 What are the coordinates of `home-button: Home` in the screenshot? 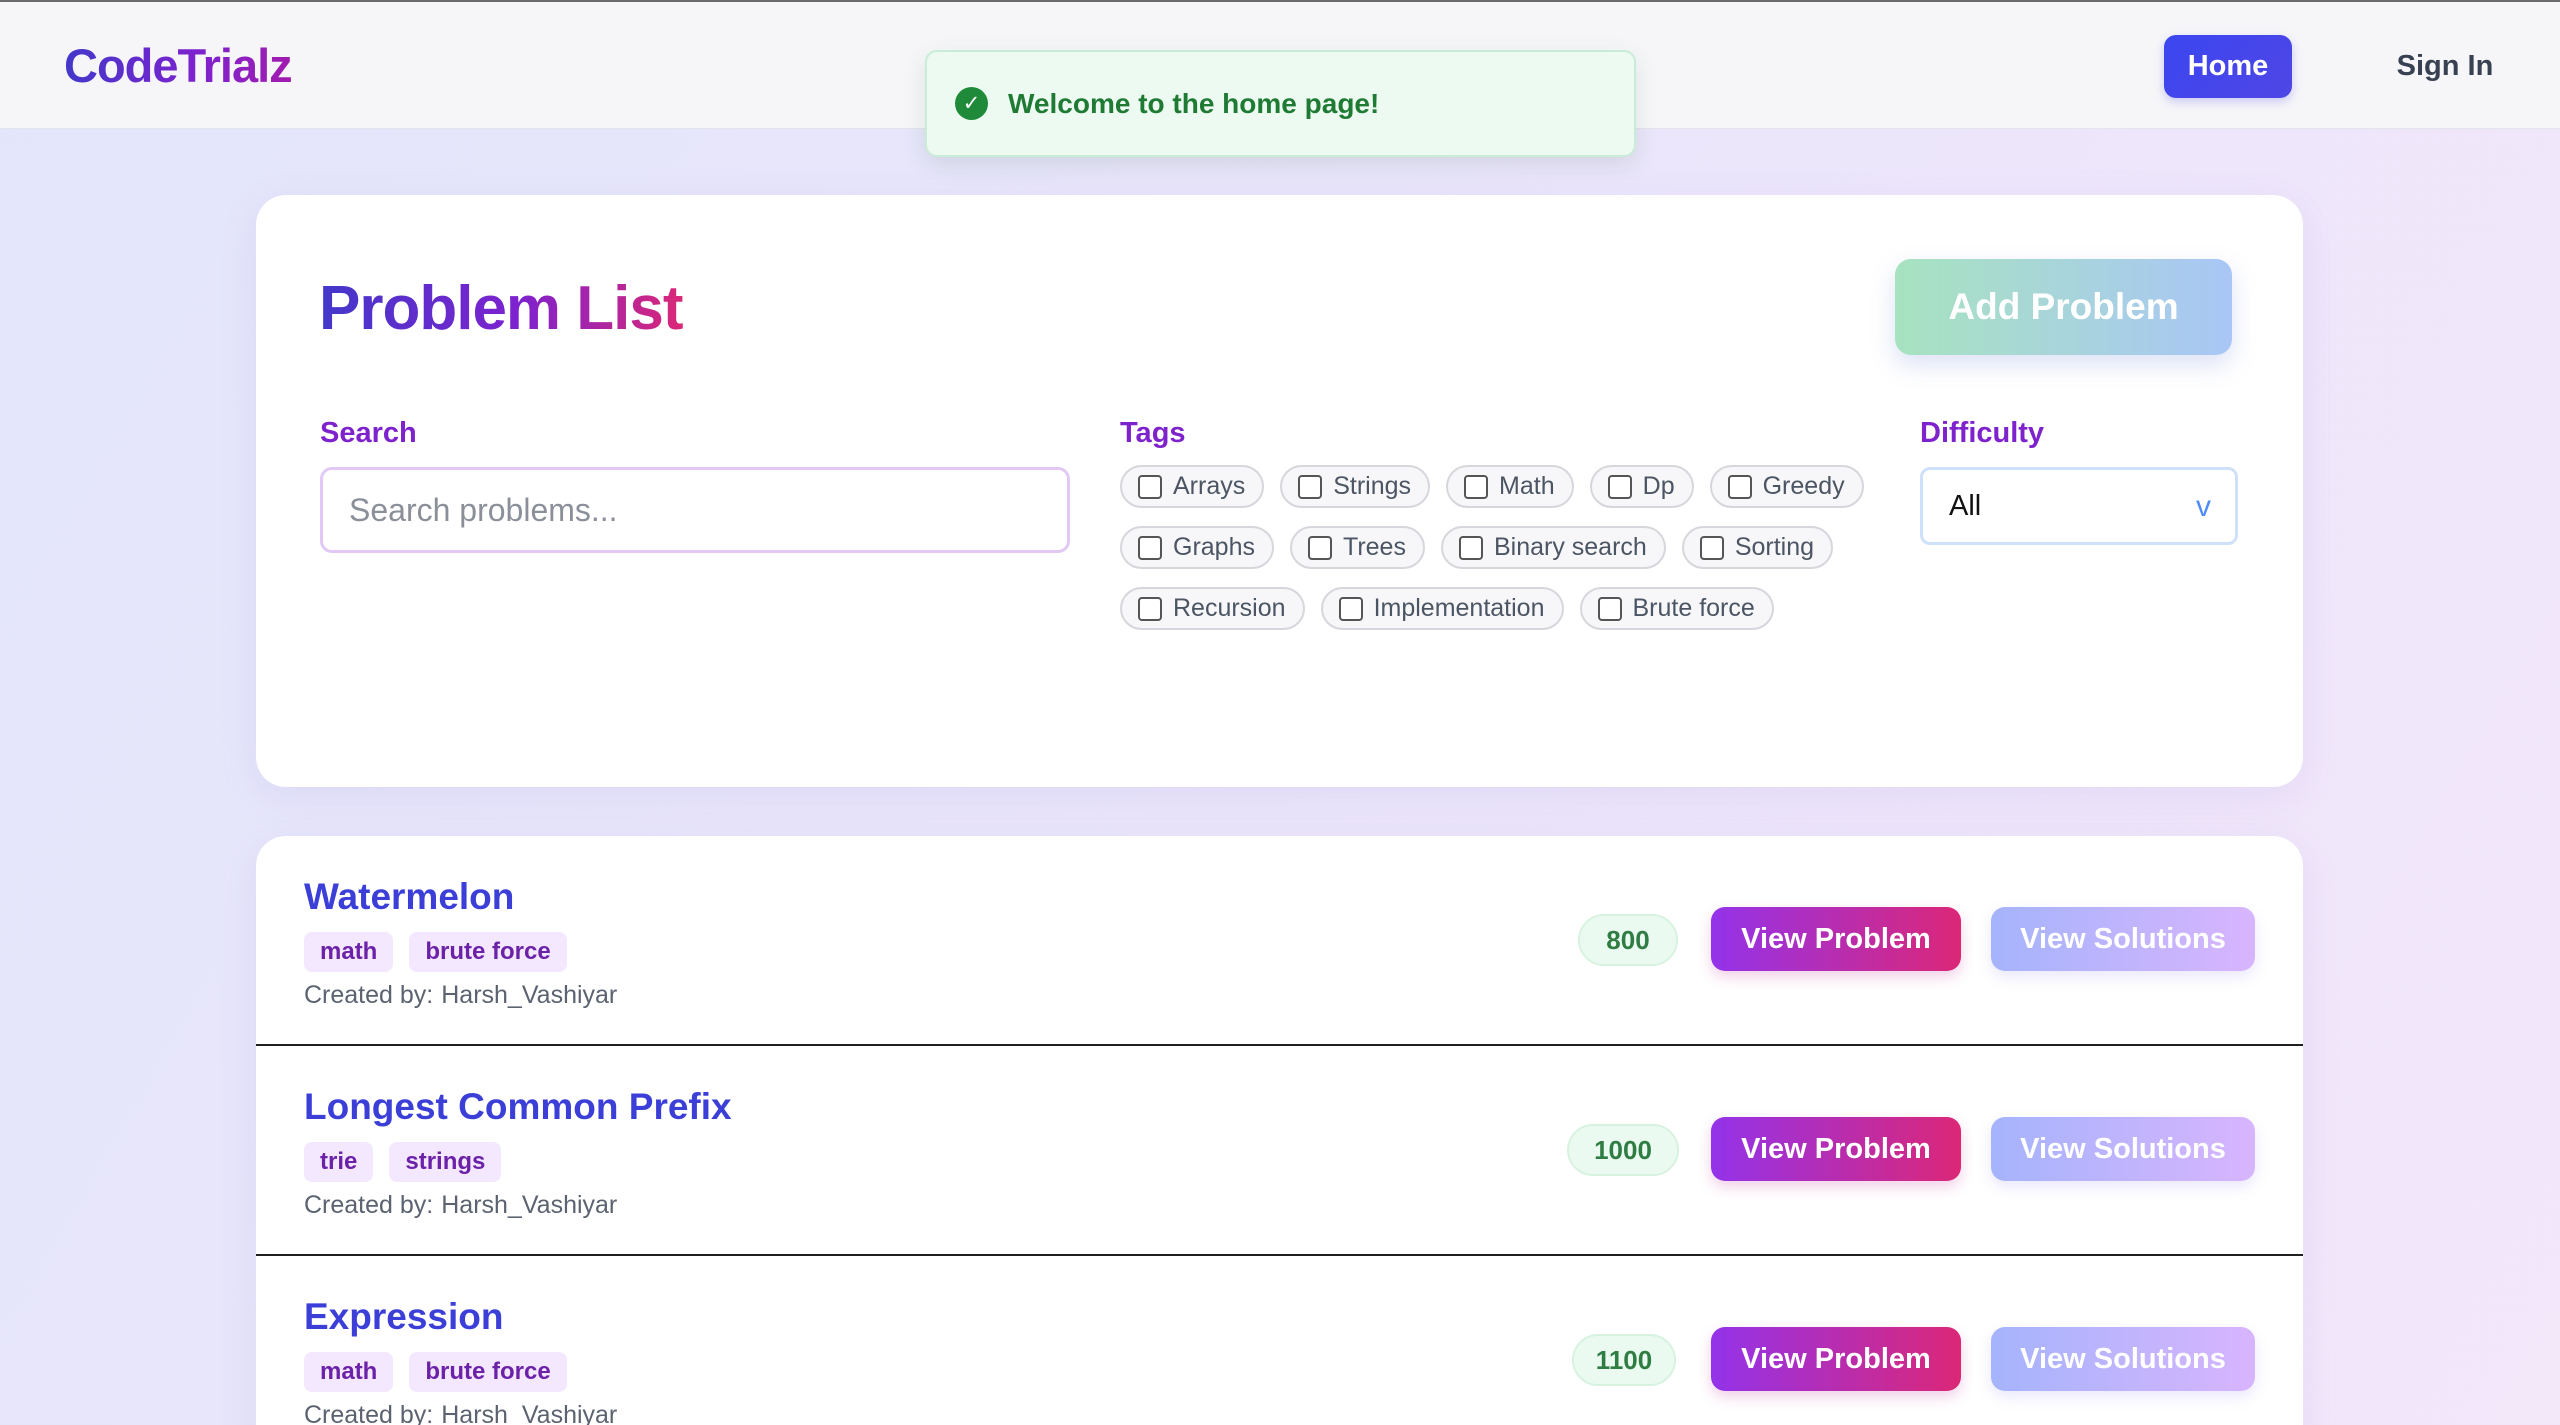 It's located at (2228, 66).